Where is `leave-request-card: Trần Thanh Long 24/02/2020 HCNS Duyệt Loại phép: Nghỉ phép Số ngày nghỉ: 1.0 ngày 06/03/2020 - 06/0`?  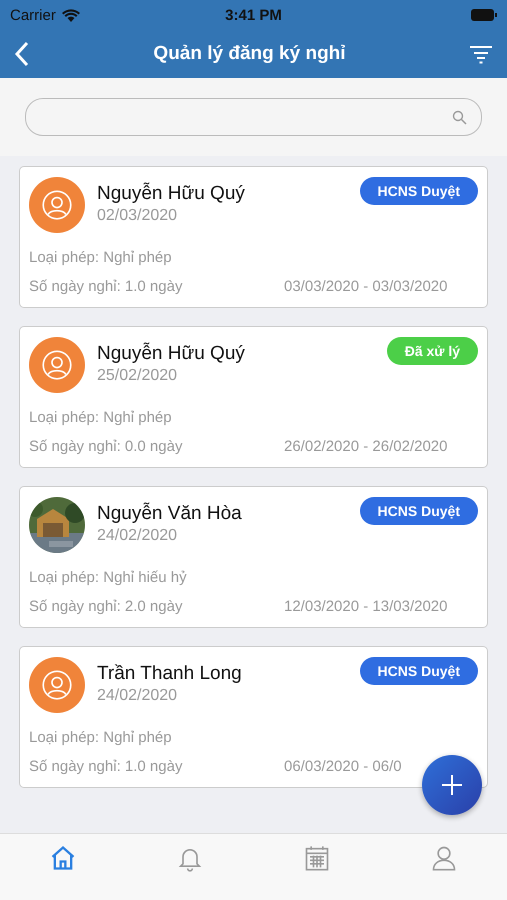
leave-request-card: Trần Thanh Long 24/02/2020 HCNS Duyệt Loại phép: Nghỉ phép Số ngày nghỉ: 1.0 ngày 06/03/2020 - 06/0 is located at coordinates (253, 717).